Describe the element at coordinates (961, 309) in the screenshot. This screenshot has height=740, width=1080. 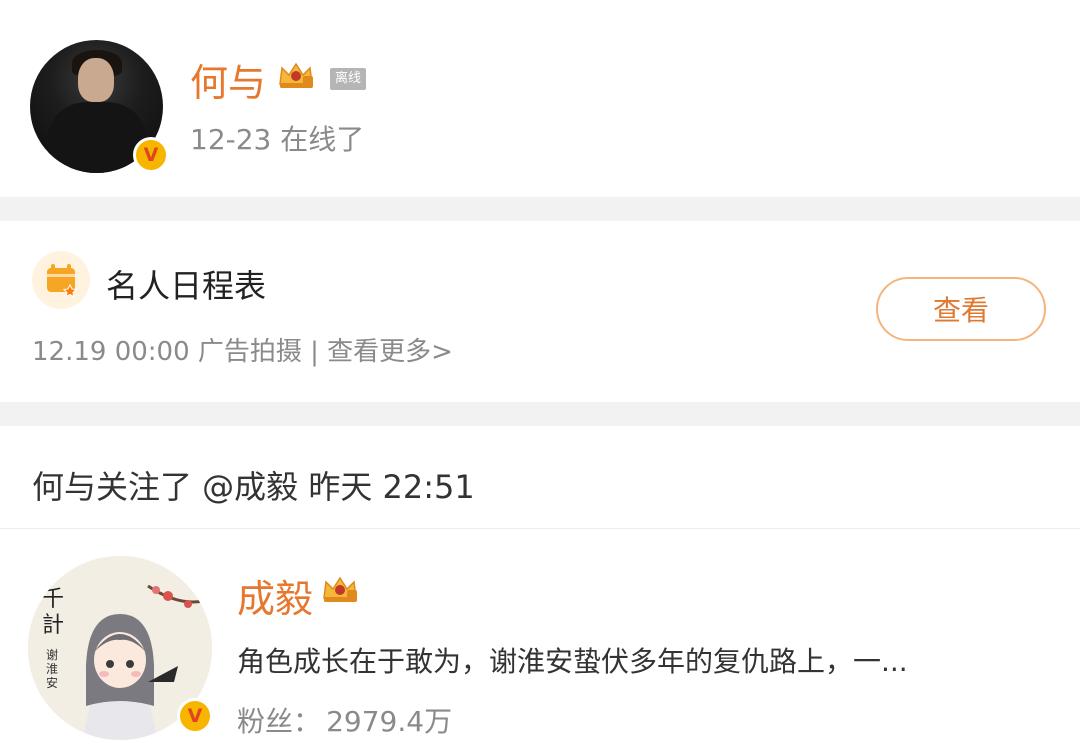
I see `view-schedule-button: 查看` at that location.